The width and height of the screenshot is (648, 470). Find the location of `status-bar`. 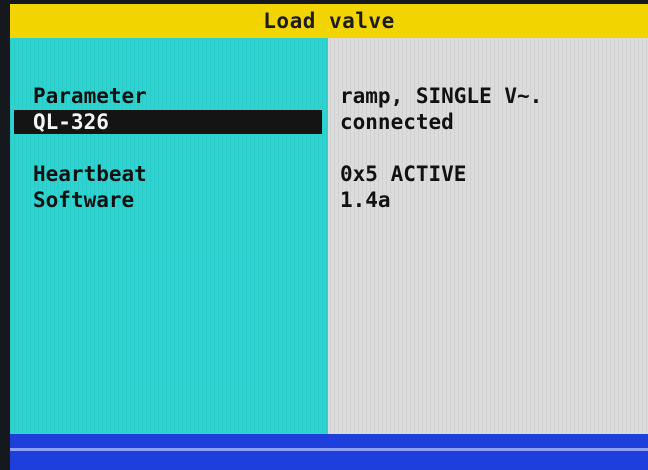

status-bar is located at coordinates (329, 452).